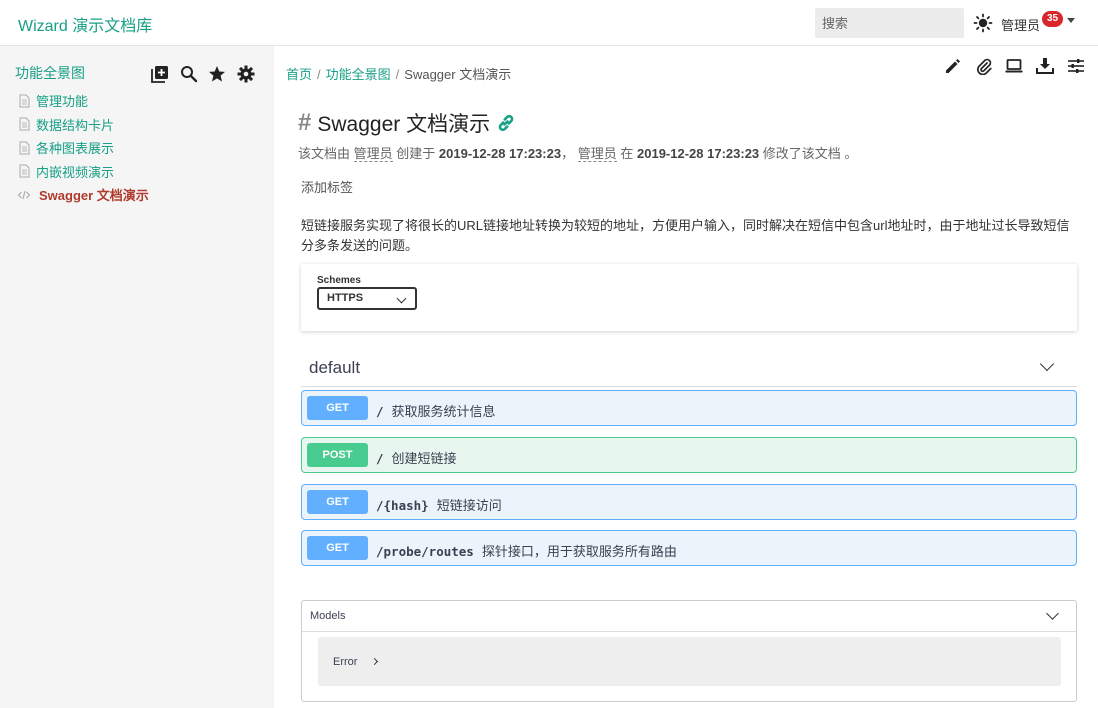  Describe the element at coordinates (983, 23) in the screenshot. I see `theme-toggle-icon` at that location.